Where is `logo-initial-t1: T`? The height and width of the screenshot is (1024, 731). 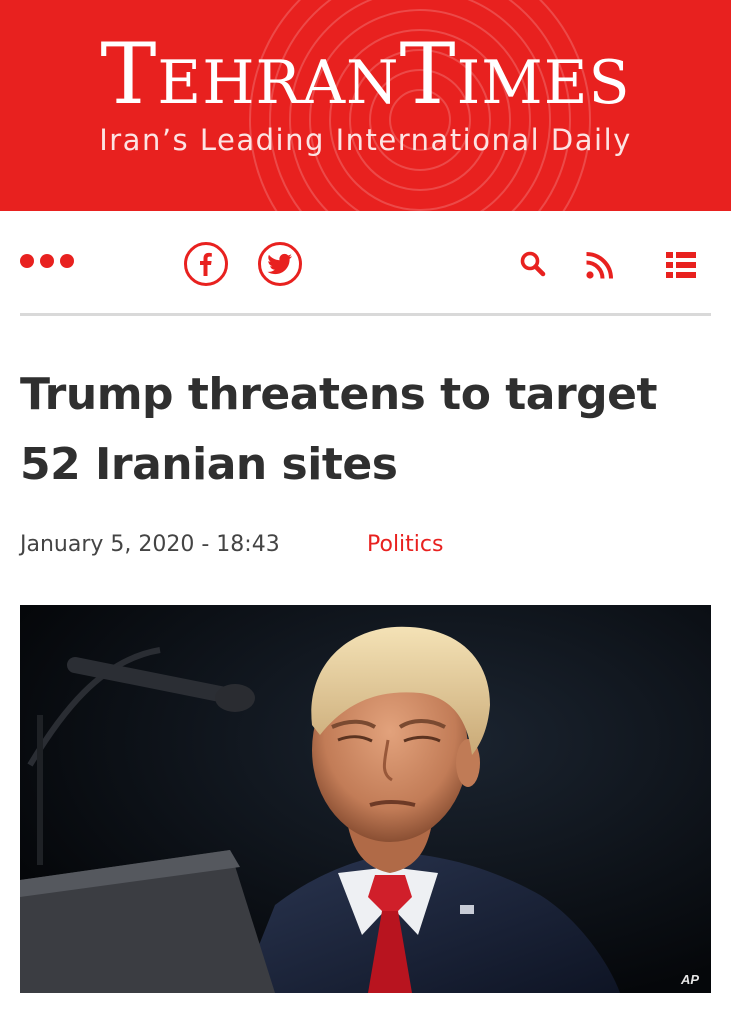
logo-initial-t1: T is located at coordinates (129, 74).